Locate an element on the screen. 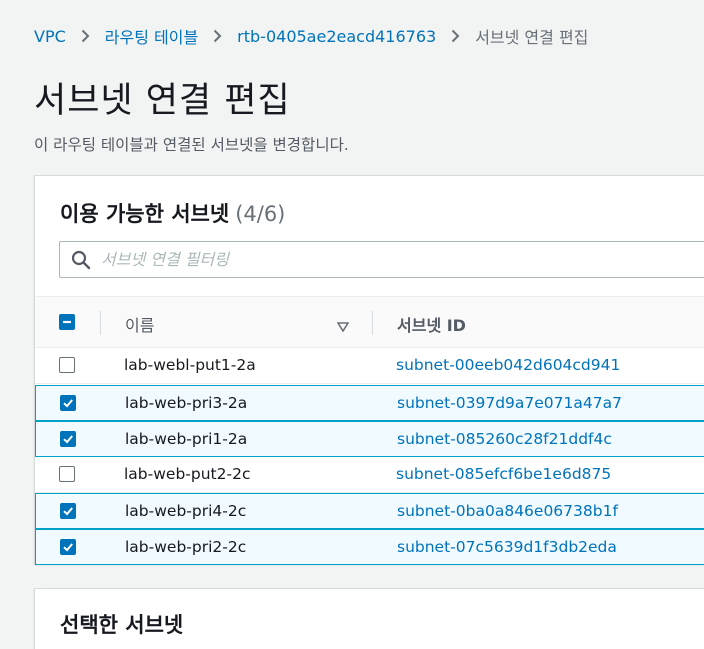 The height and width of the screenshot is (649, 704). table-row: lab-web-put2-2c subnet-085efcf6be1e6d875 is located at coordinates (369, 475).